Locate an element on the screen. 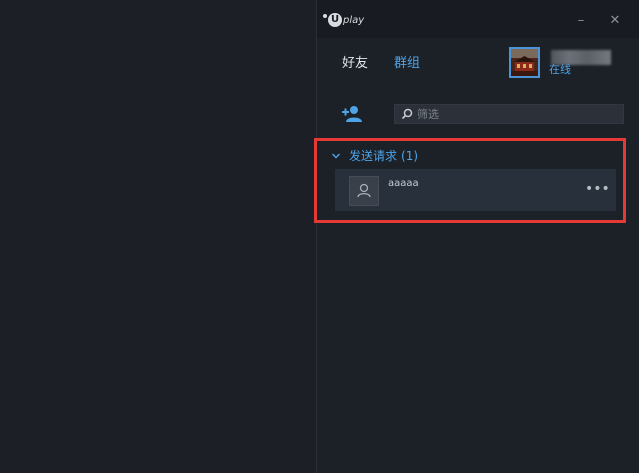 The width and height of the screenshot is (639, 473). tab-groups: 群组 is located at coordinates (407, 64).